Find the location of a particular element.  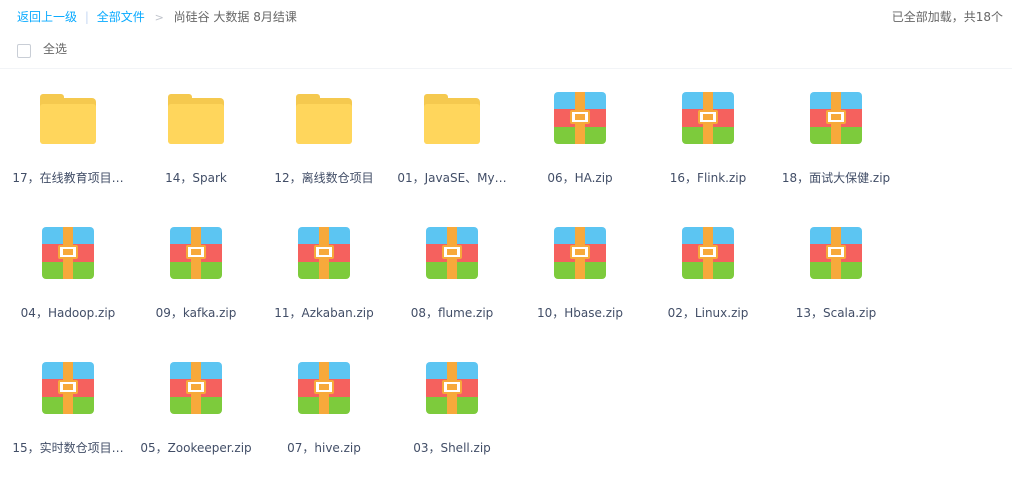

zip-file-item: 08，flume.zip is located at coordinates (452, 278).